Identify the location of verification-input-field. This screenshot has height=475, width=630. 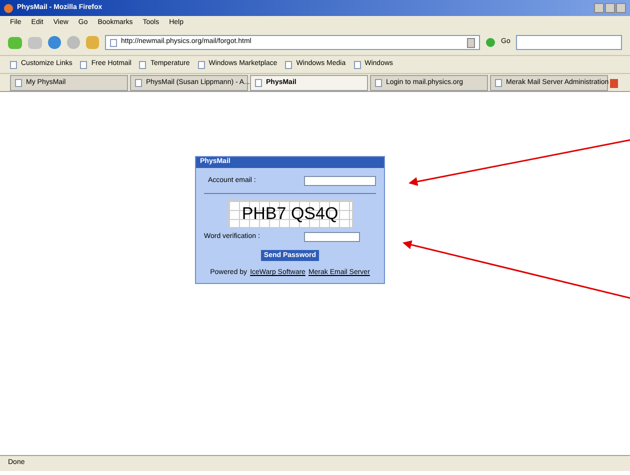
(332, 237).